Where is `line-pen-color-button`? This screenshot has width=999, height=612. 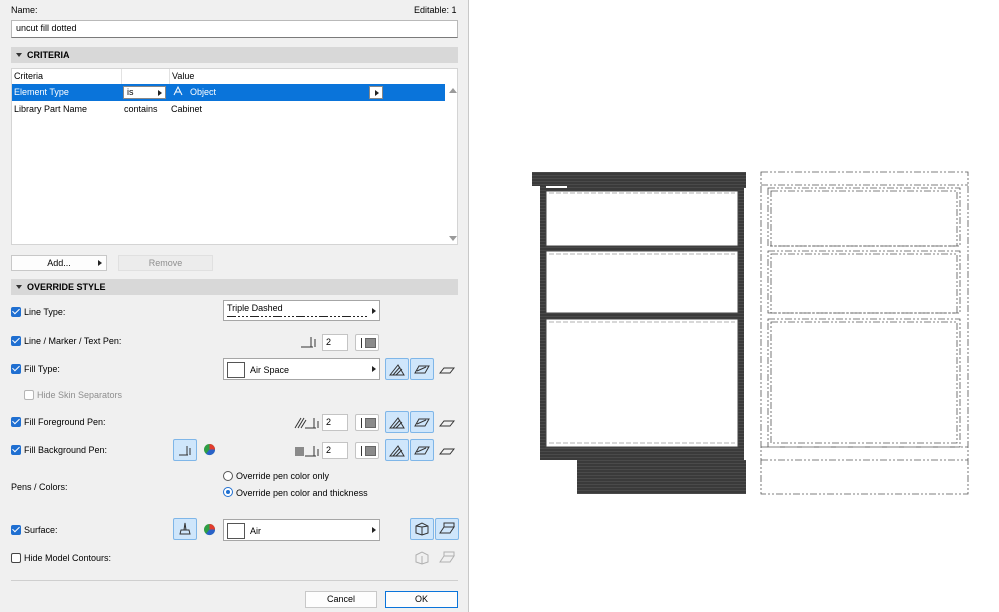
line-pen-color-button is located at coordinates (367, 342).